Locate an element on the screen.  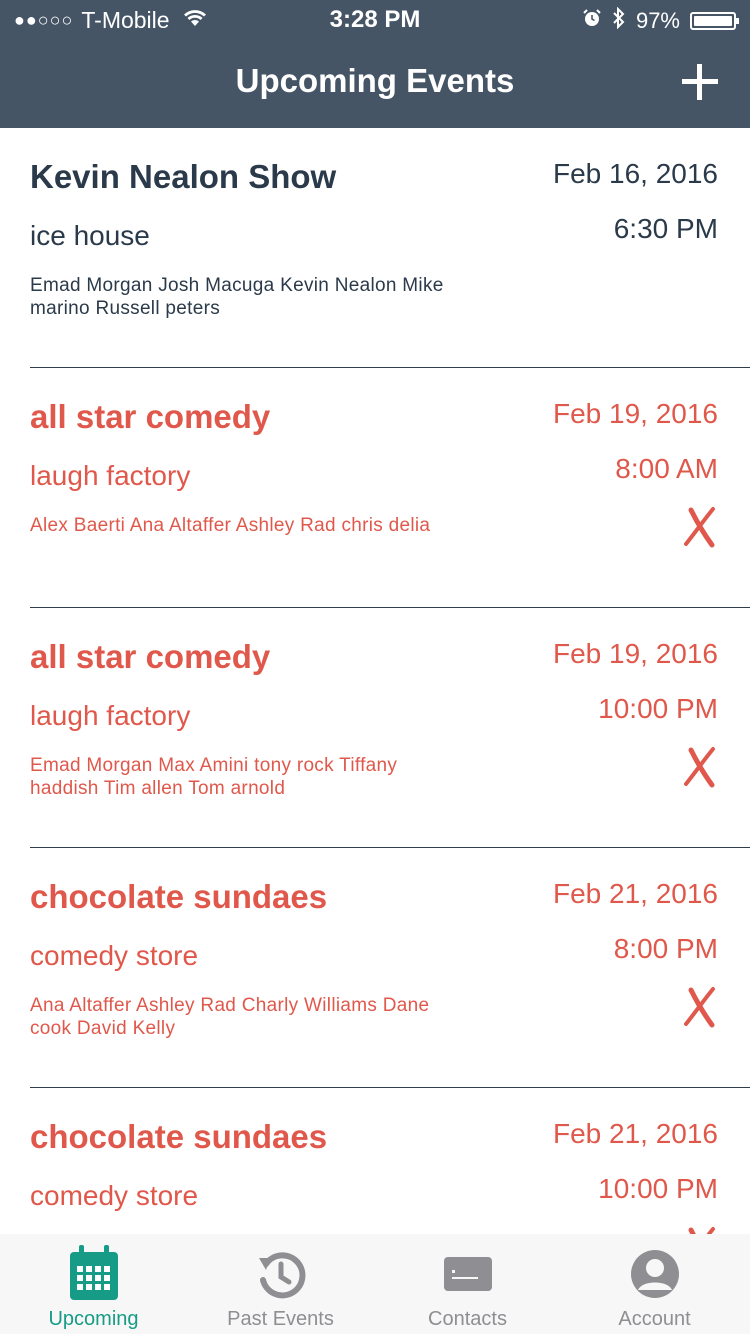
alarm-icon is located at coordinates (592, 21).